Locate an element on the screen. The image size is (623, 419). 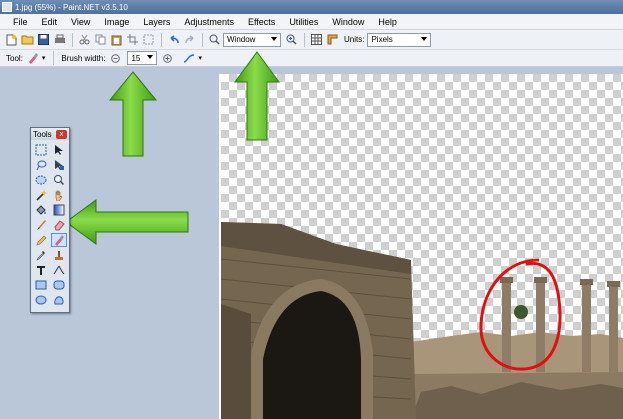
paintbrush-tool is located at coordinates (41, 225).